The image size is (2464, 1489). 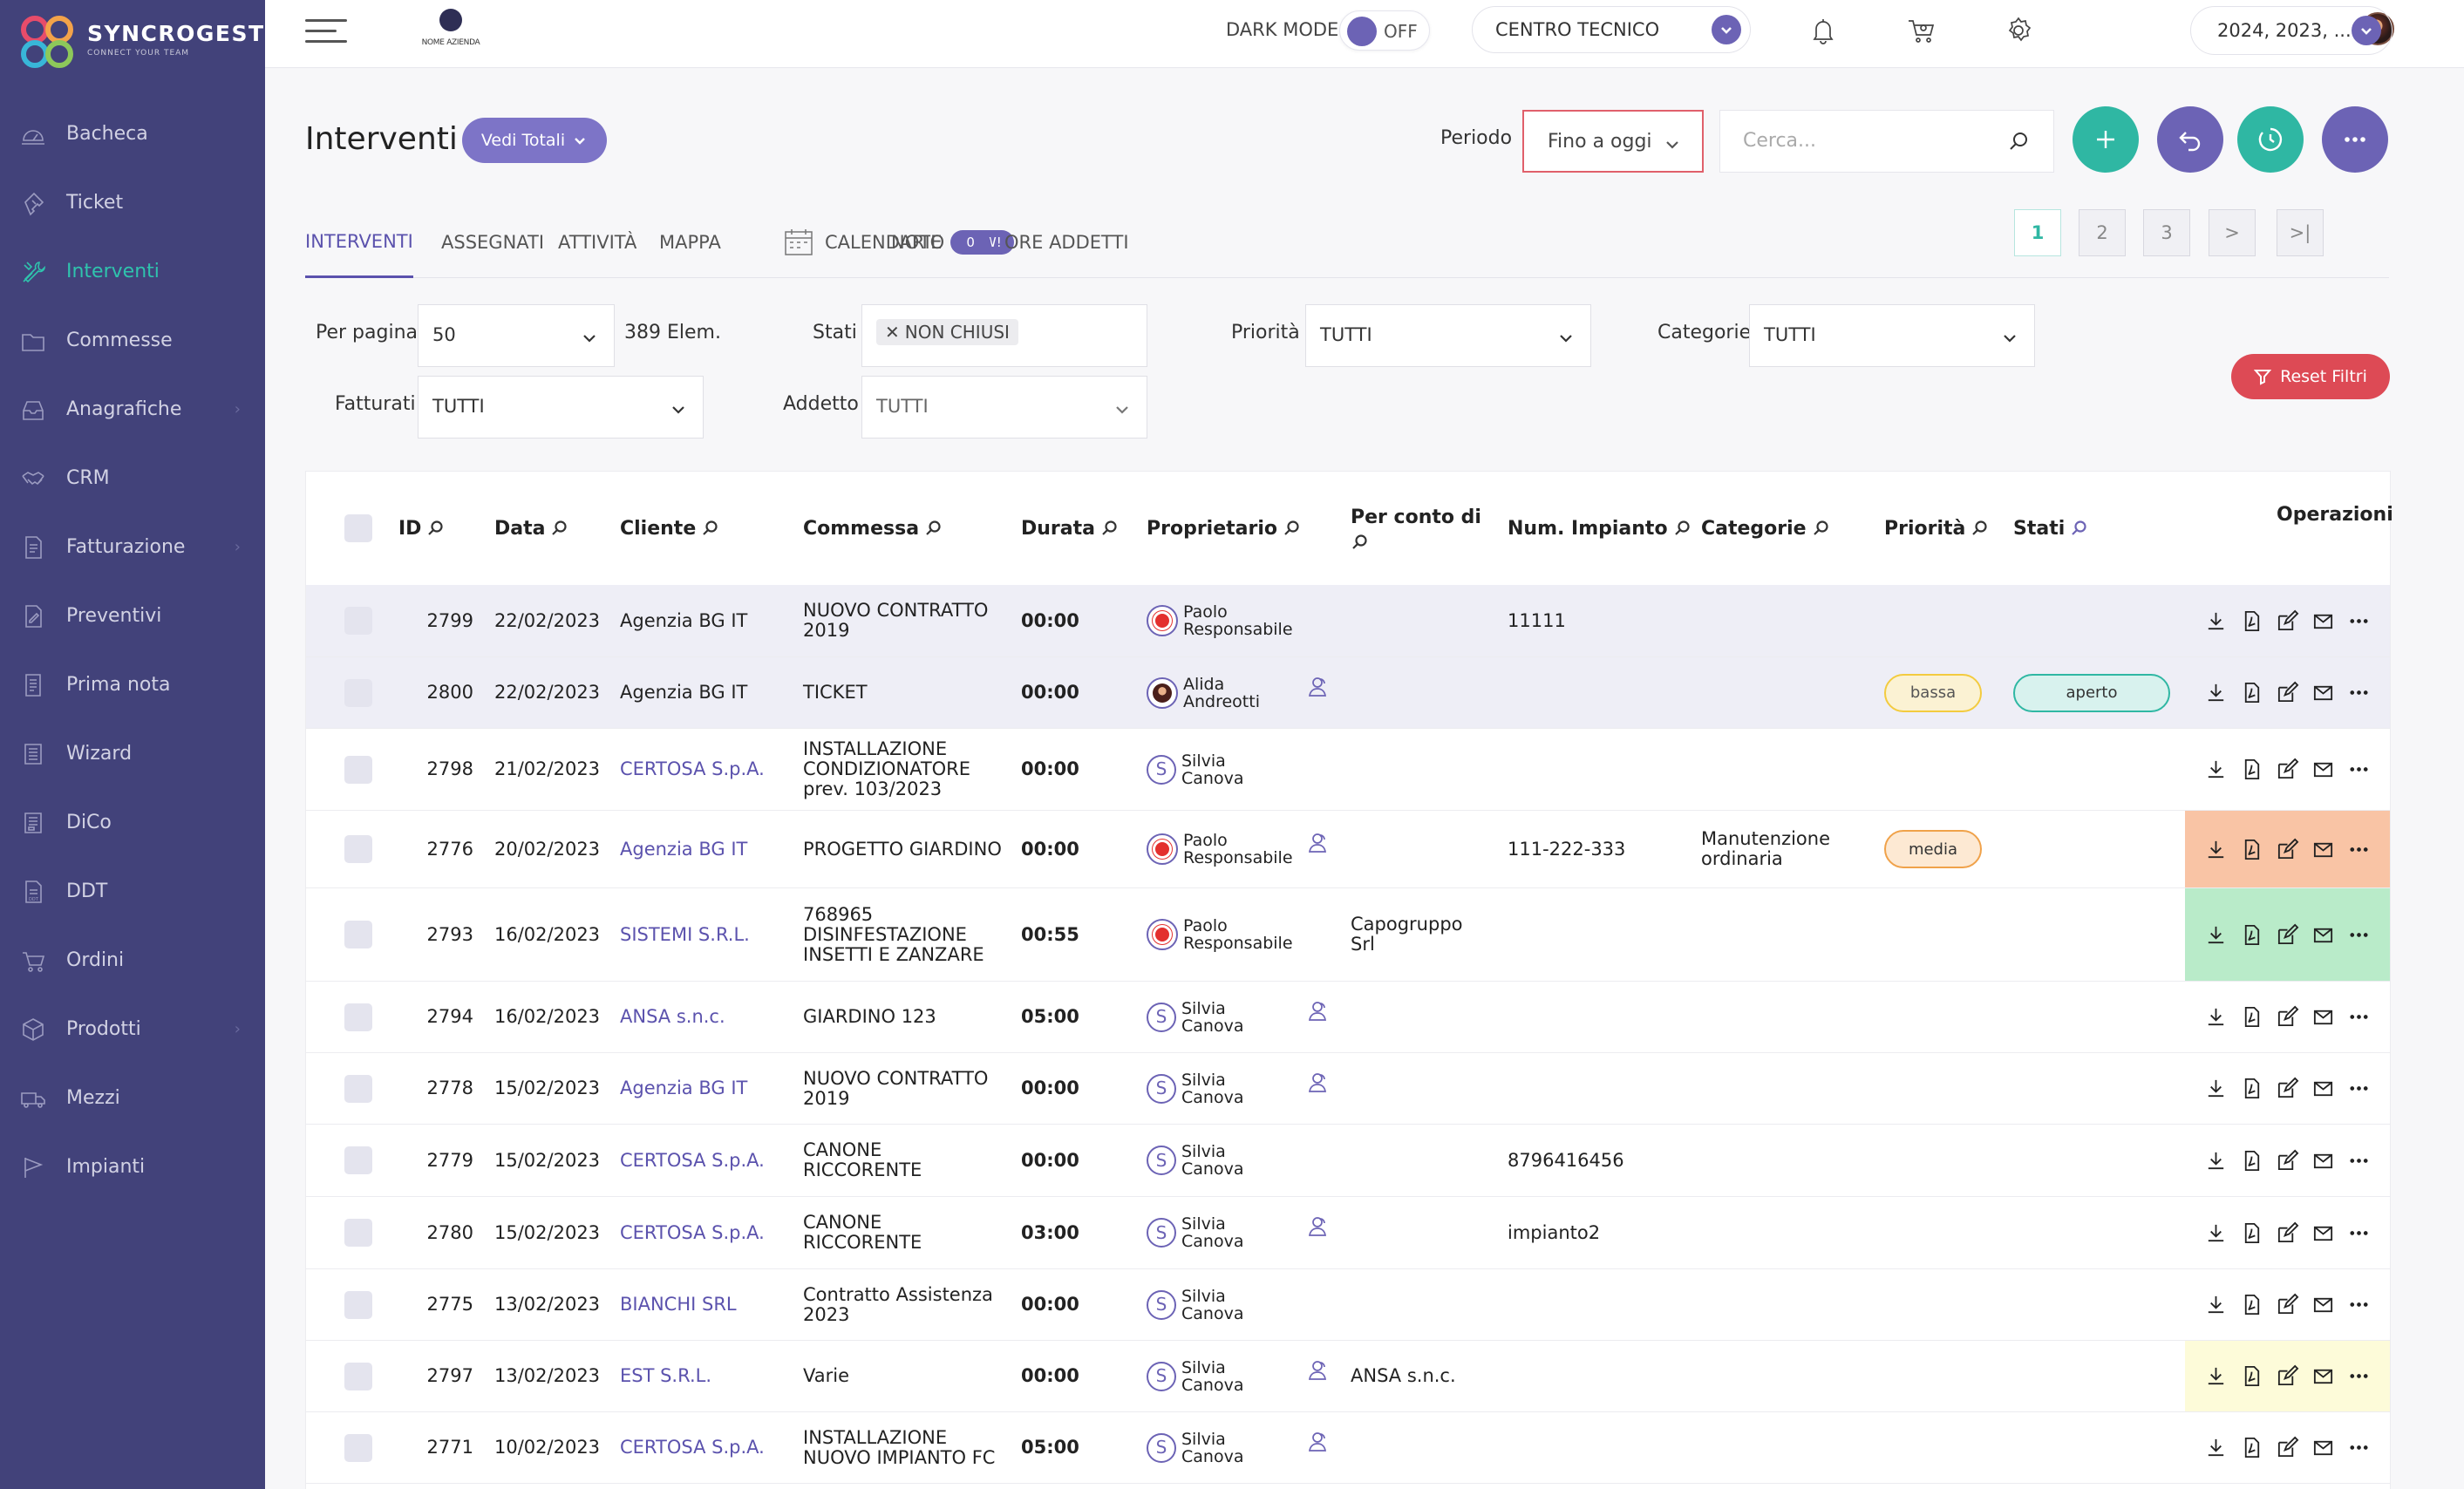 What do you see at coordinates (1004, 407) in the screenshot?
I see `addetto-select: TUTTI` at bounding box center [1004, 407].